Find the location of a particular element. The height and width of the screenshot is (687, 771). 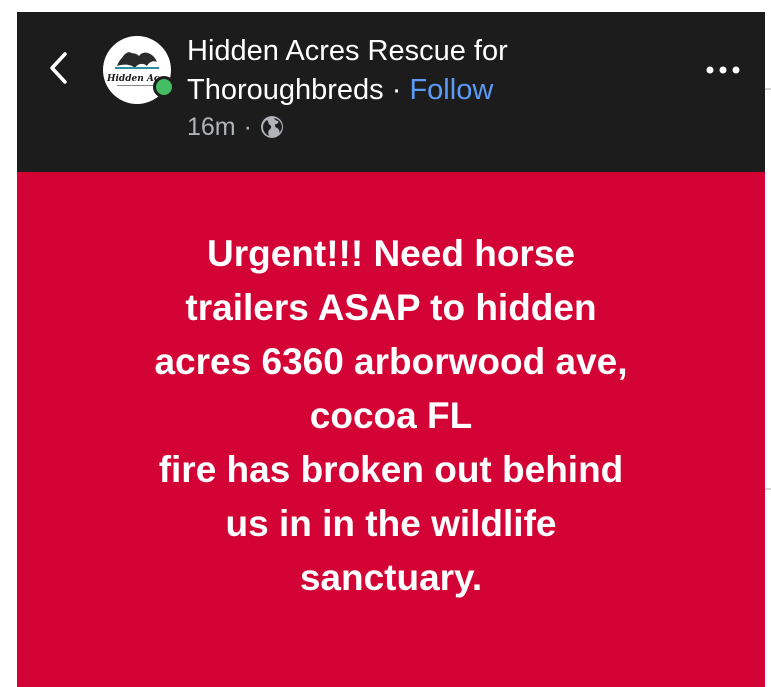

back-button is located at coordinates (58, 68).